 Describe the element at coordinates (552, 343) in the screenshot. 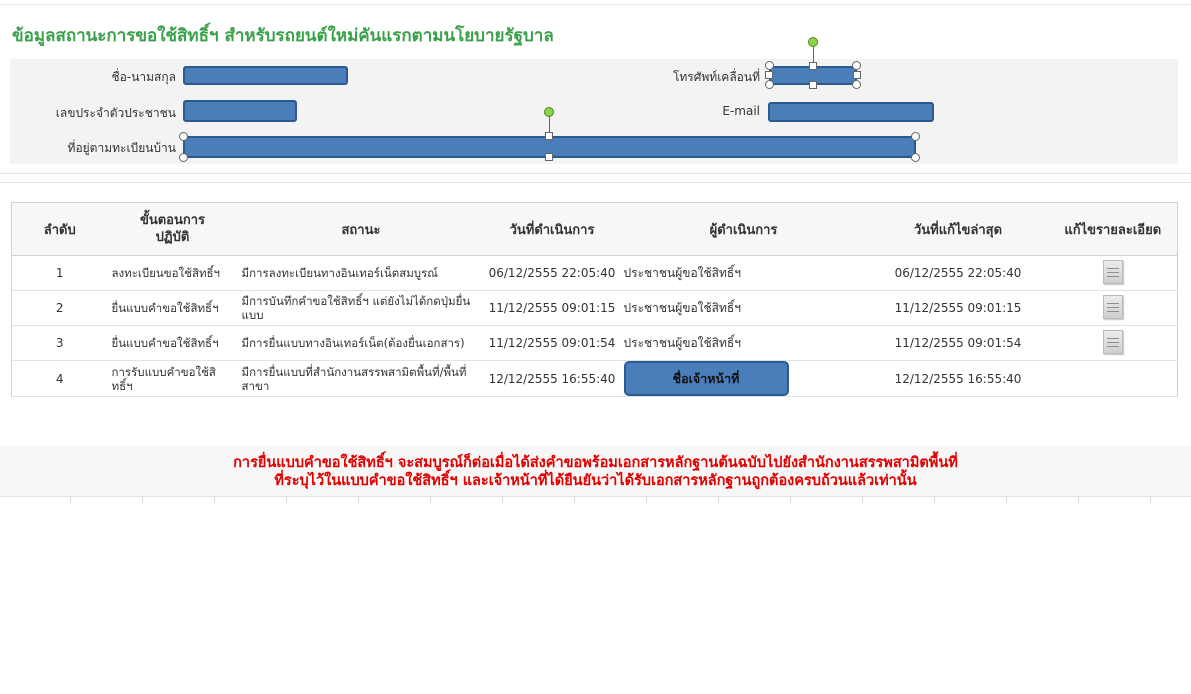

I see `row-date: 11/12/2555 09:01:54` at that location.